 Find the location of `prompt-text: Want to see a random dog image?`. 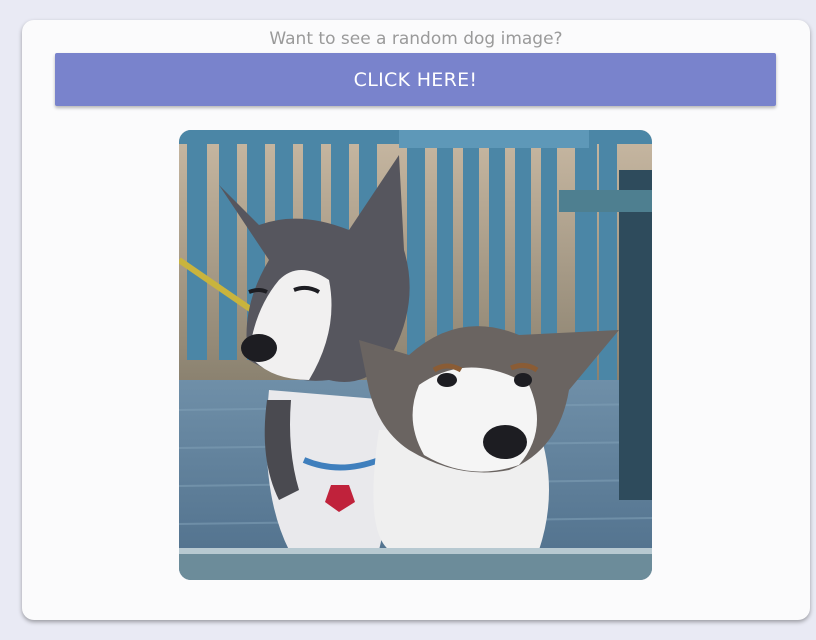

prompt-text: Want to see a random dog image? is located at coordinates (416, 39).